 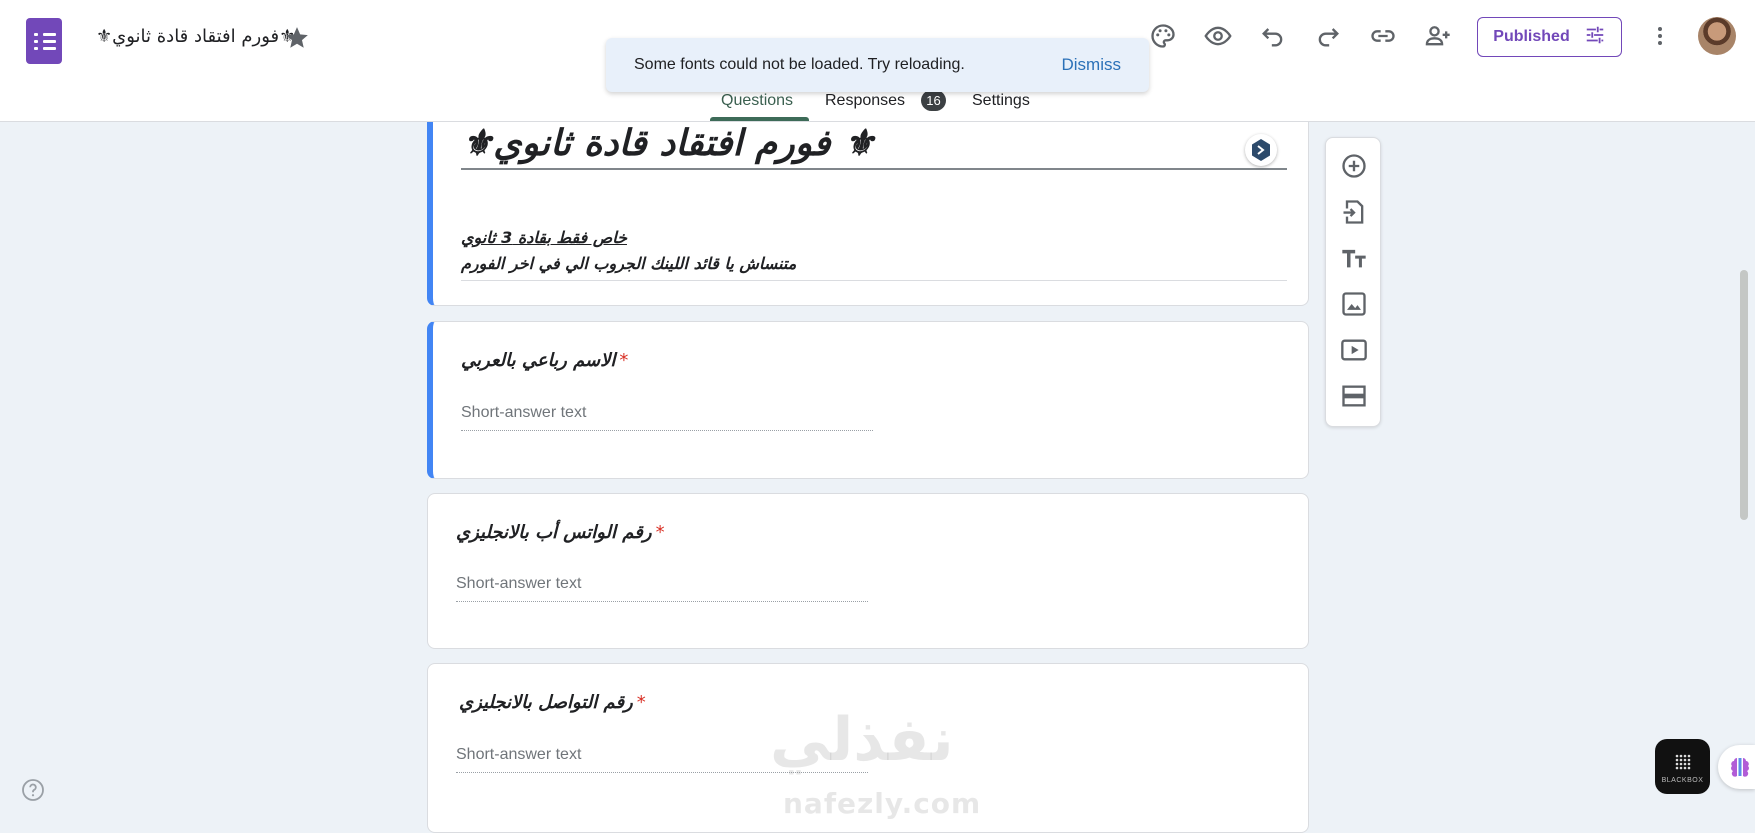 I want to click on import-questions-icon, so click(x=1354, y=212).